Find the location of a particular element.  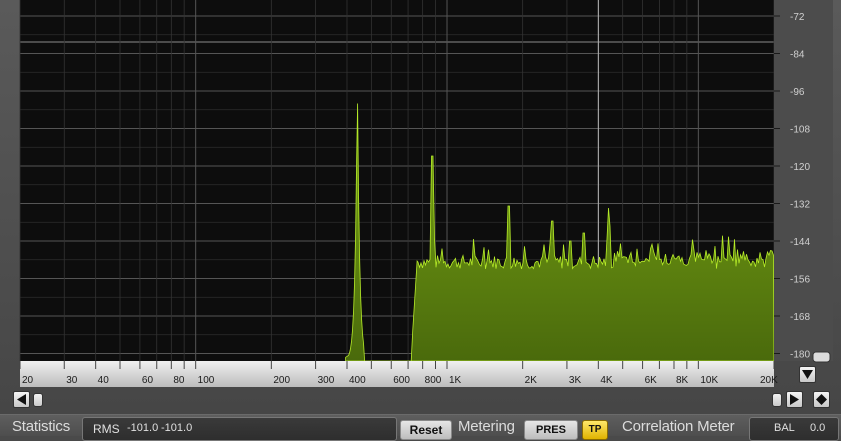

scroll-right-button is located at coordinates (794, 399).